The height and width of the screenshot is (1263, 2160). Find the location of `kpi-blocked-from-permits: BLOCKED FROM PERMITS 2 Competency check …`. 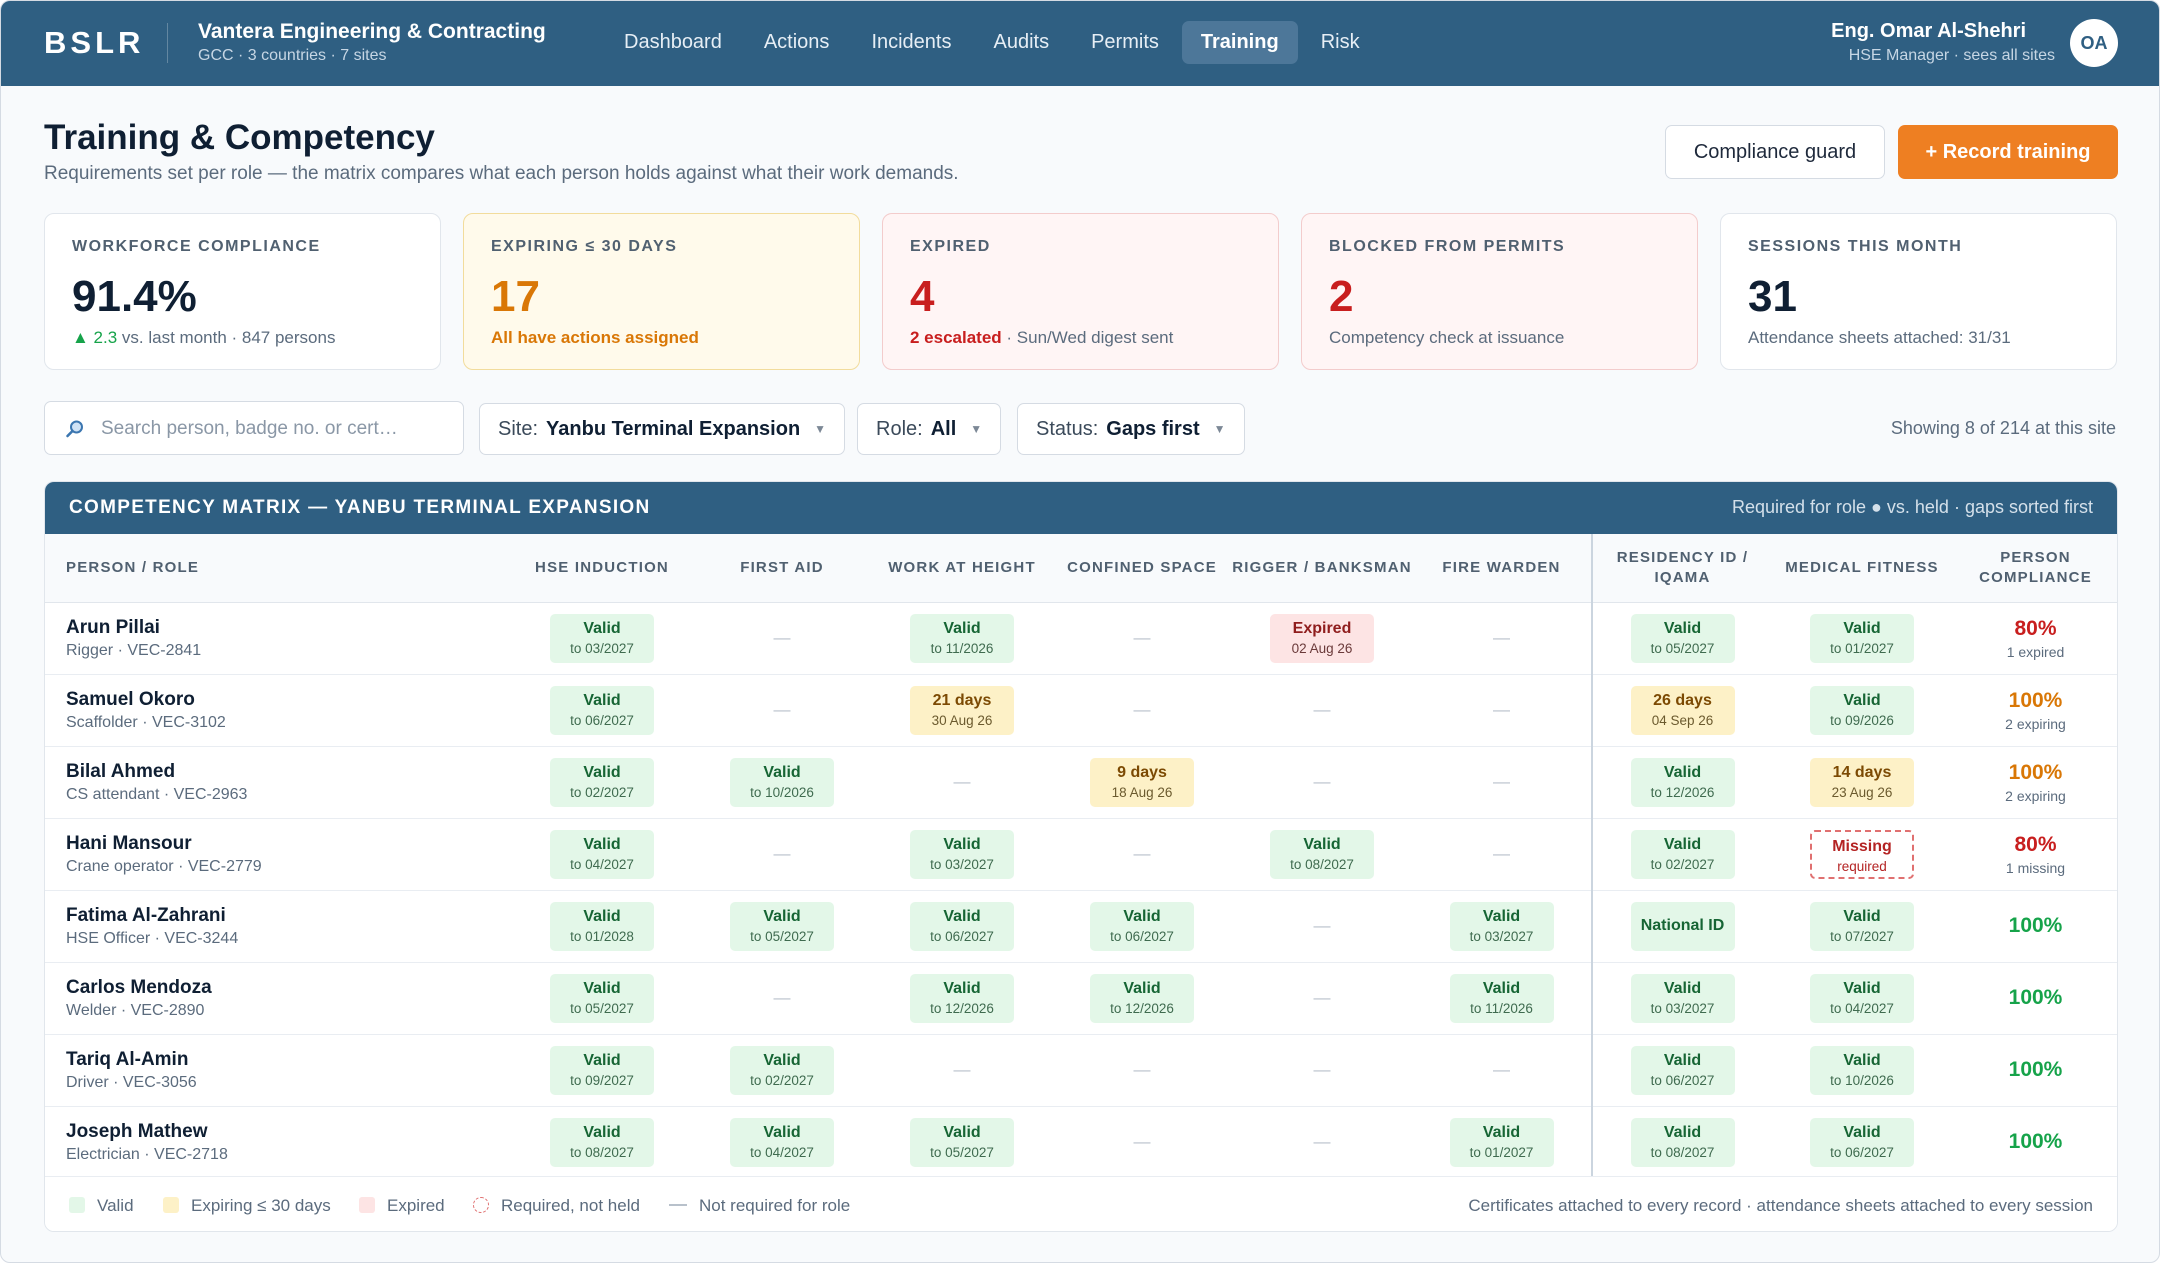

kpi-blocked-from-permits: BLOCKED FROM PERMITS 2 Competency check … is located at coordinates (1499, 291).